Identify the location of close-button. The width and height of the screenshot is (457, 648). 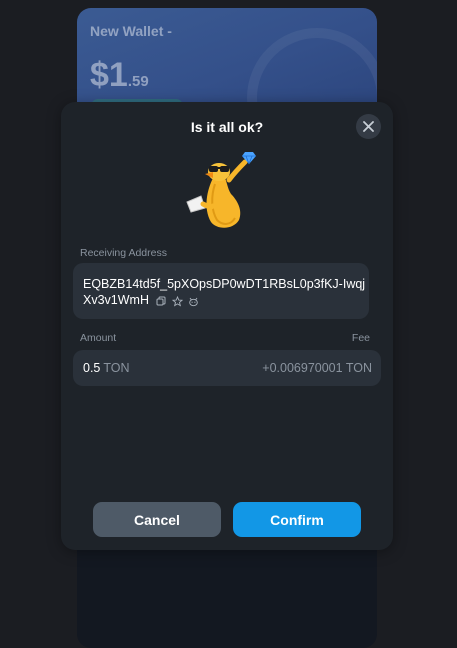
(368, 126).